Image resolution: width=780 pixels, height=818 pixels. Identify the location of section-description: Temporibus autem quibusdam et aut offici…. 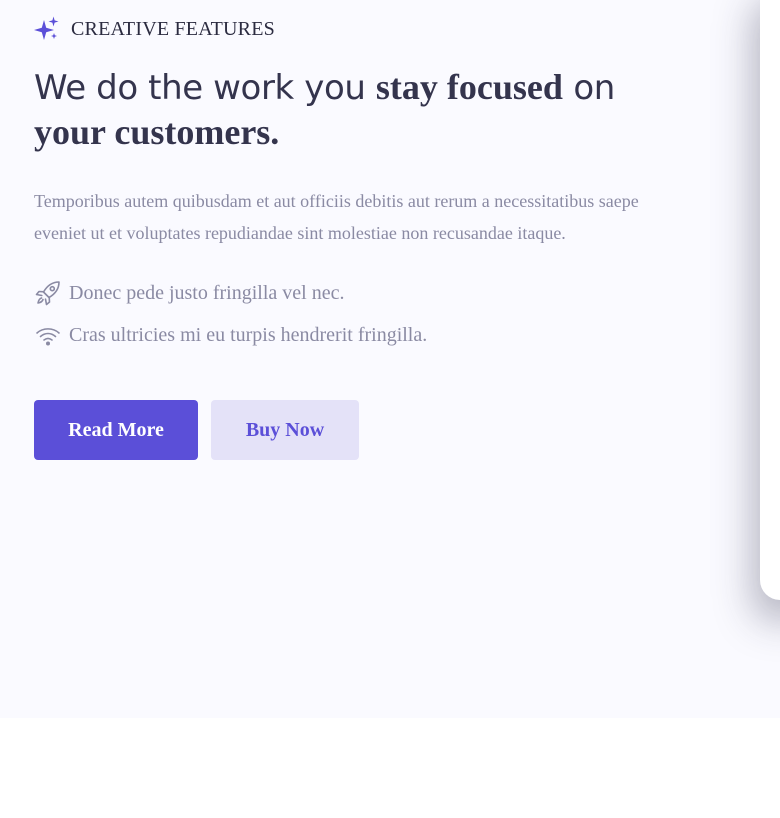
(336, 217).